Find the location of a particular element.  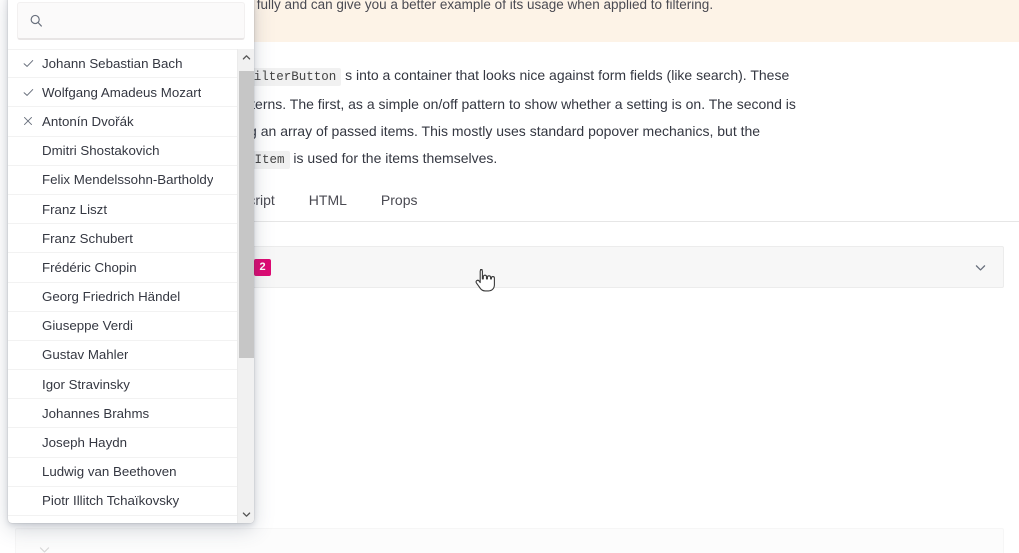

list-item-label: Joseph Haydn is located at coordinates (85, 443).